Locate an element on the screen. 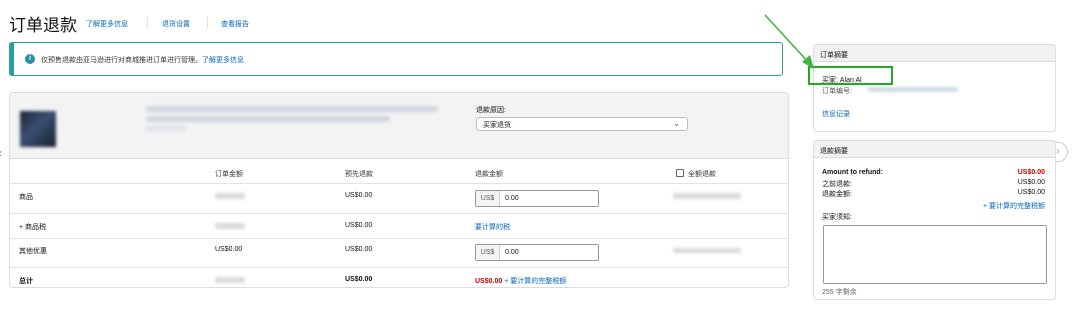 The height and width of the screenshot is (312, 1080). buyer-note-label: 买家须知: is located at coordinates (837, 217).